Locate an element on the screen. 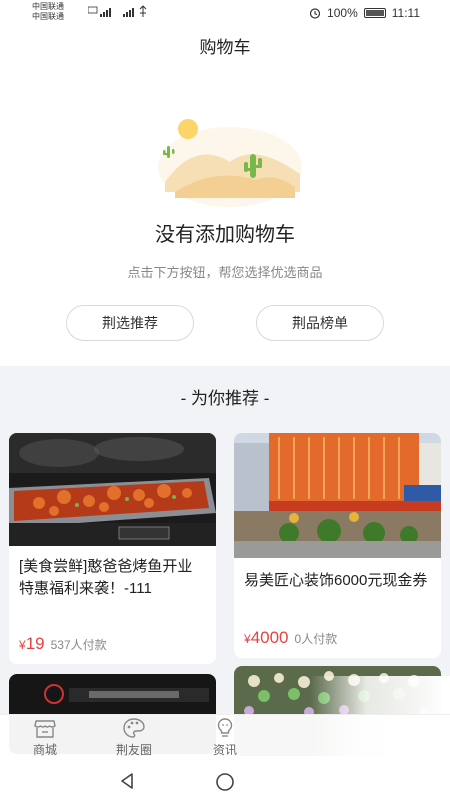  empty-cart-subtitle: 点击下方按钮，帮您选择优选商品 is located at coordinates (225, 272).